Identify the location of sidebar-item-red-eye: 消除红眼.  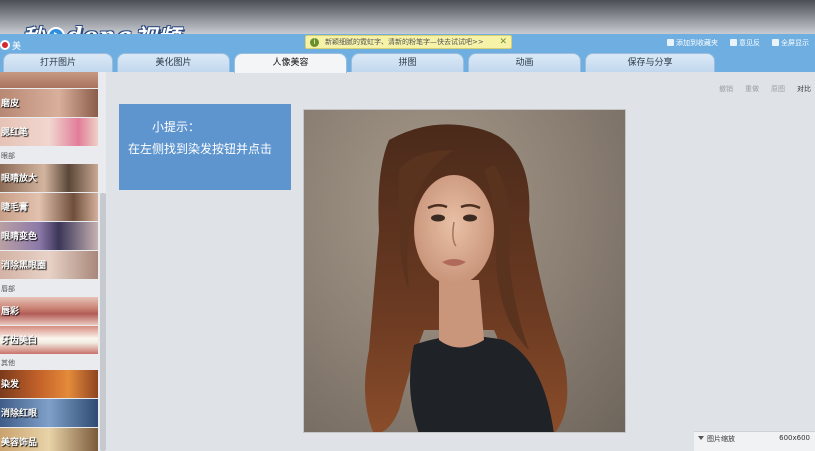
(49, 413).